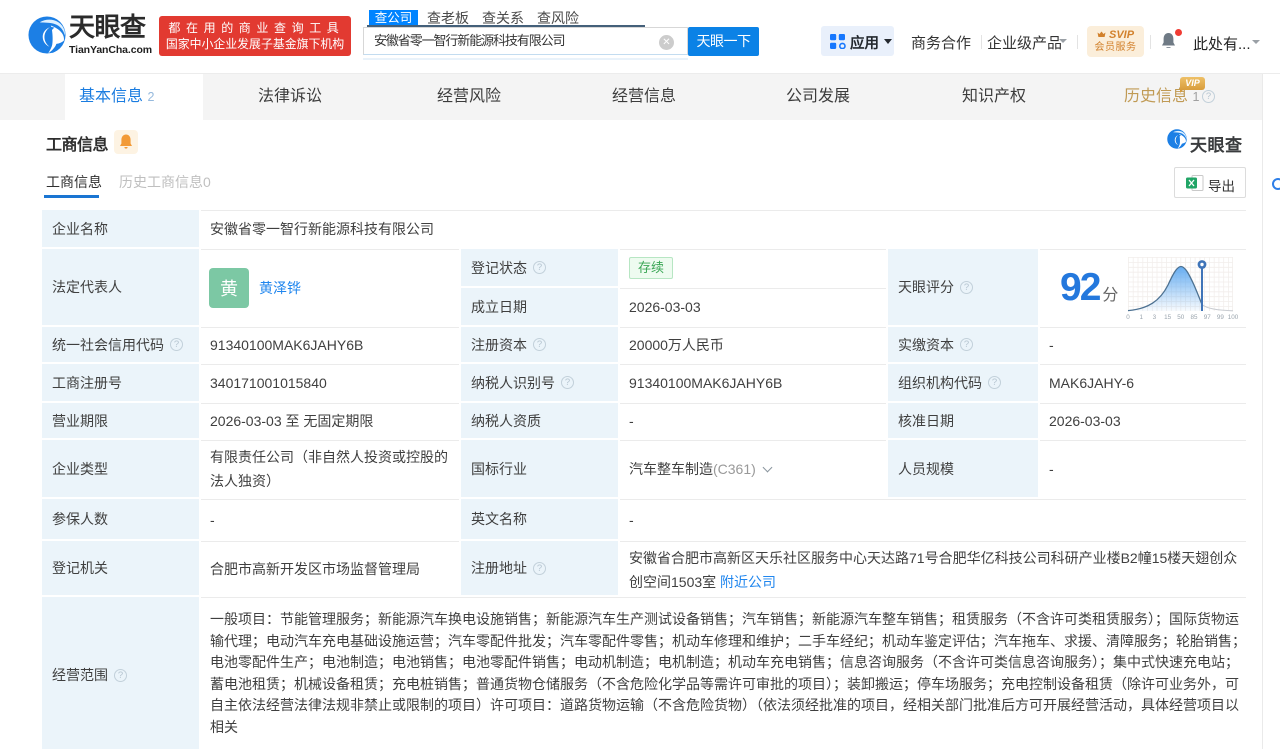  What do you see at coordinates (1141, 317) in the screenshot?
I see `svg-text: 1` at bounding box center [1141, 317].